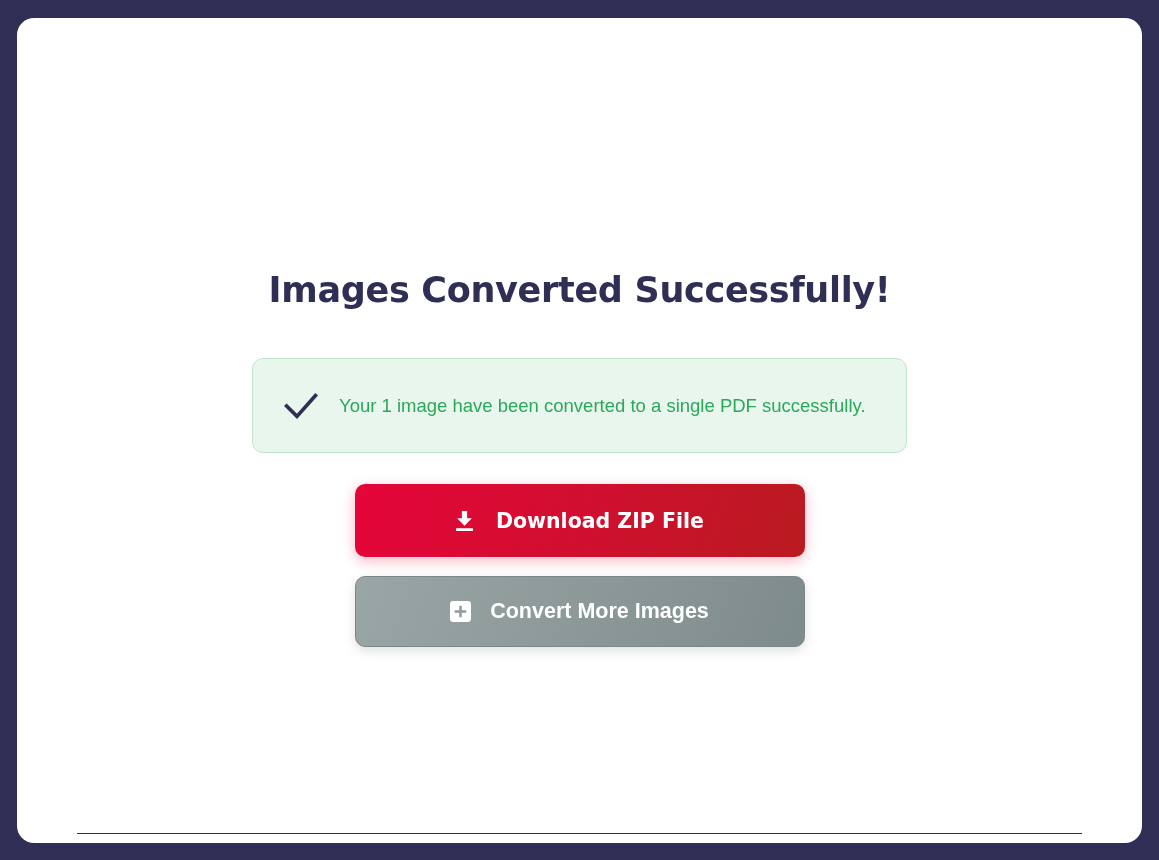 This screenshot has width=1159, height=860. I want to click on convert-more-button: Convert More Images, so click(579, 611).